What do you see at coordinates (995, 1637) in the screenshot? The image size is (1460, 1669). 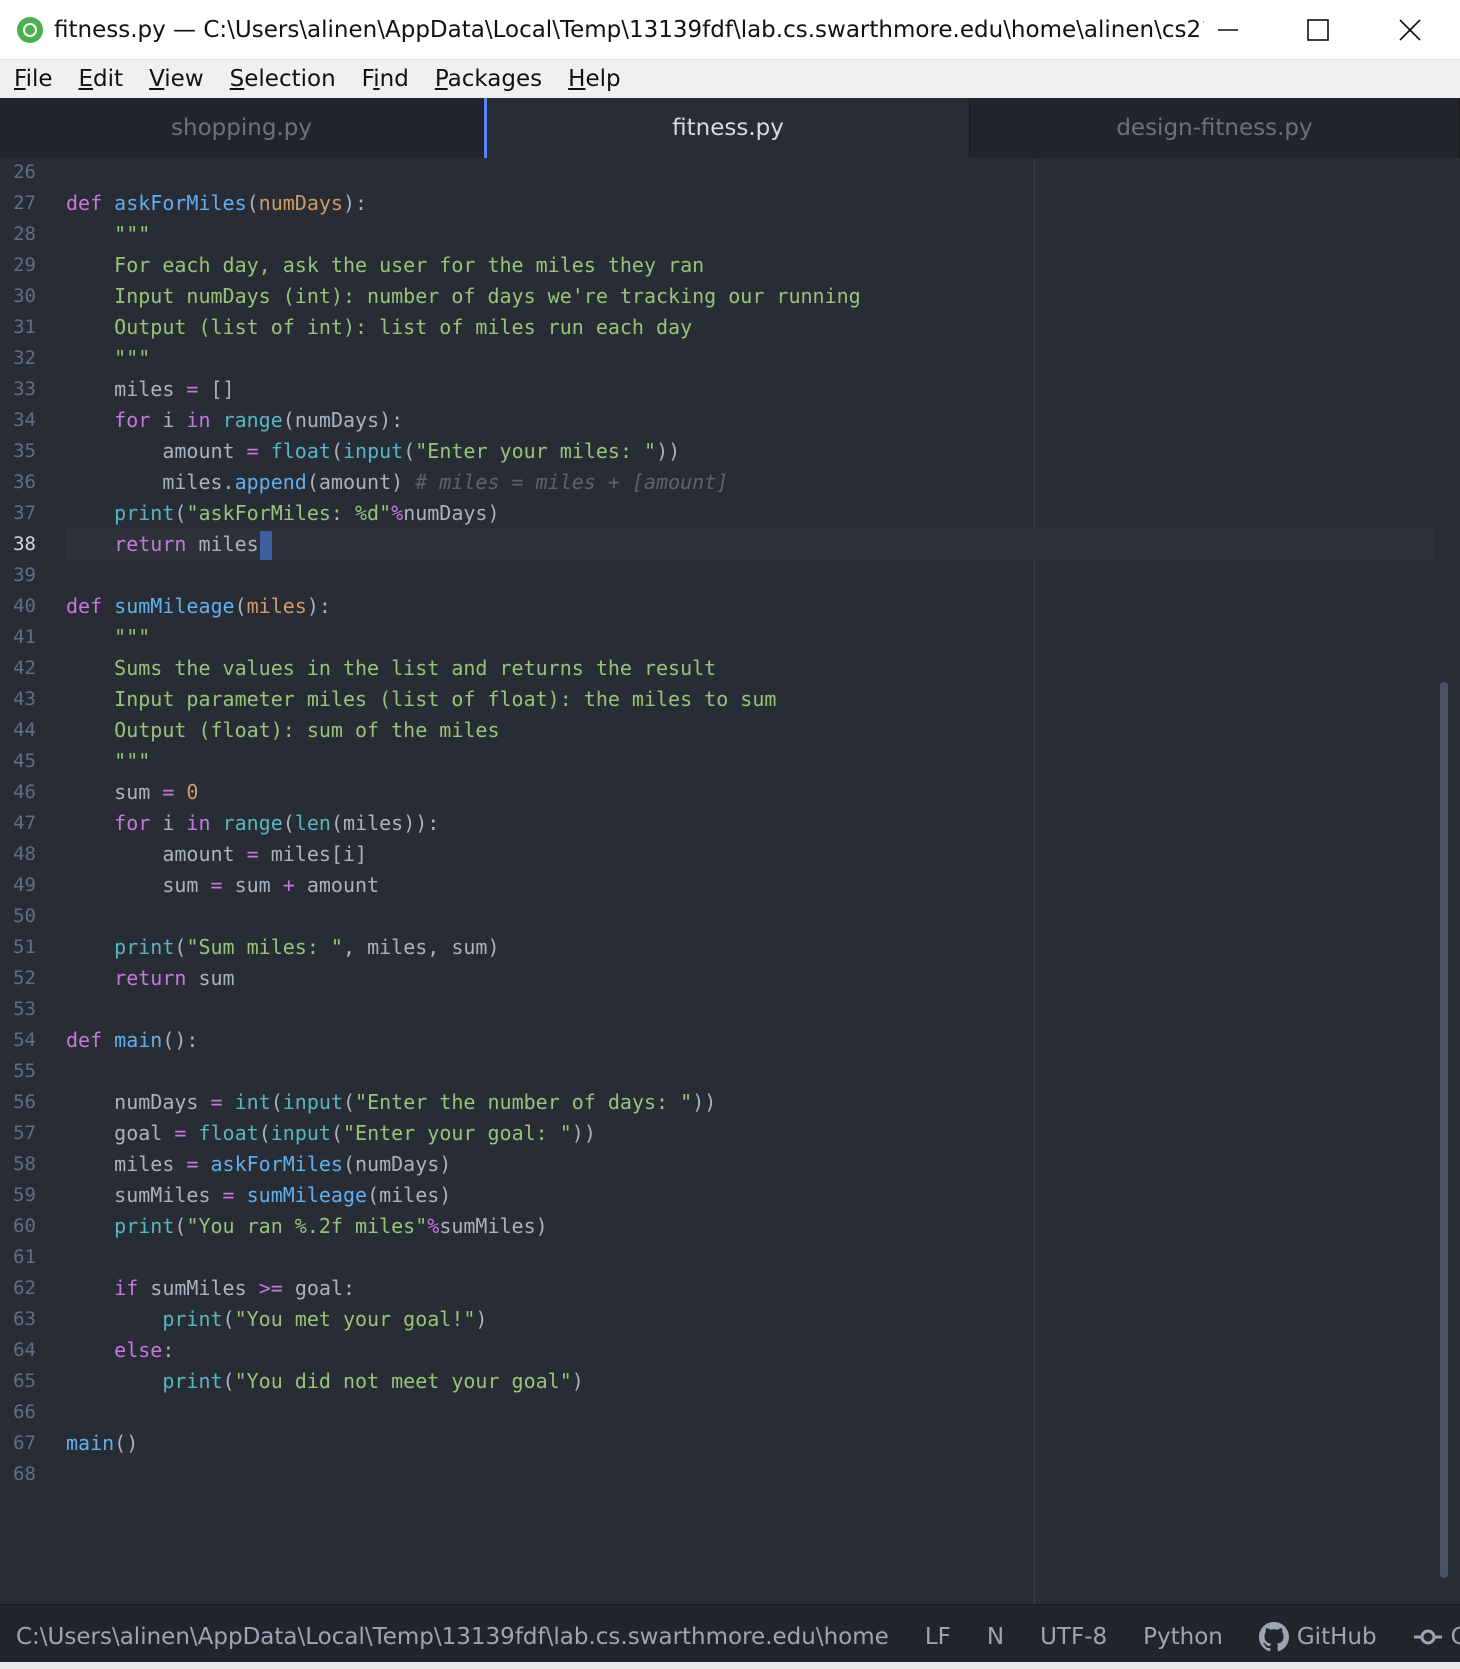 I see `status-n-indicator: N` at bounding box center [995, 1637].